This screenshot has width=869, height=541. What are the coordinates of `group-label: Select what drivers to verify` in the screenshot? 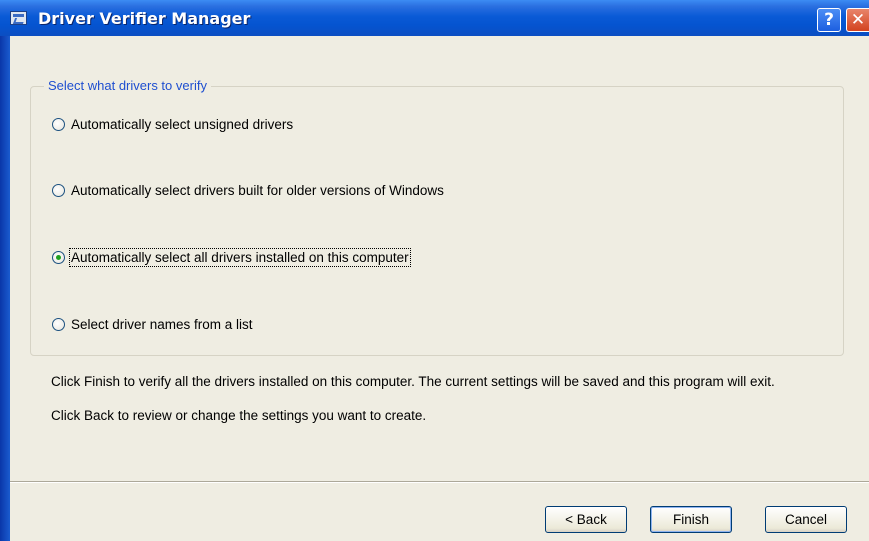 It's located at (127, 85).